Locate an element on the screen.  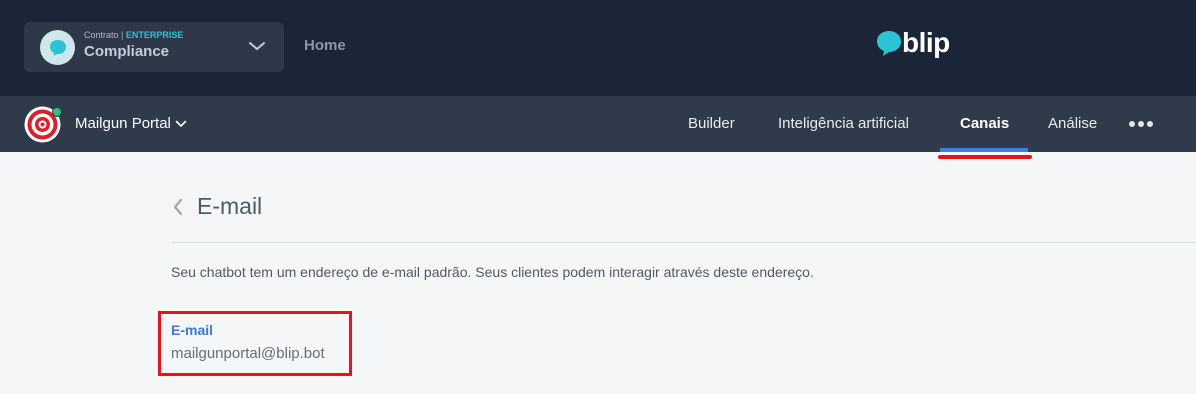
active-tab-indicator is located at coordinates (984, 150).